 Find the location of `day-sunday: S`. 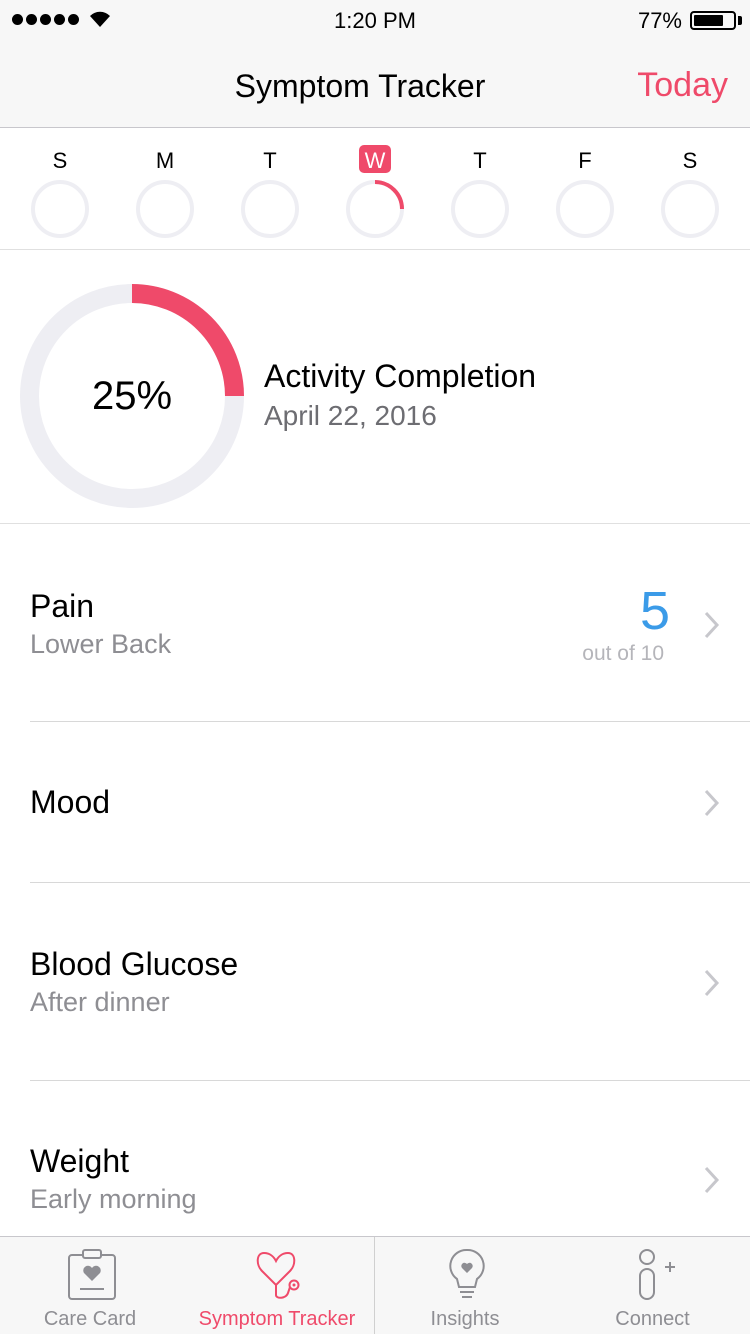

day-sunday: S is located at coordinates (60, 189).